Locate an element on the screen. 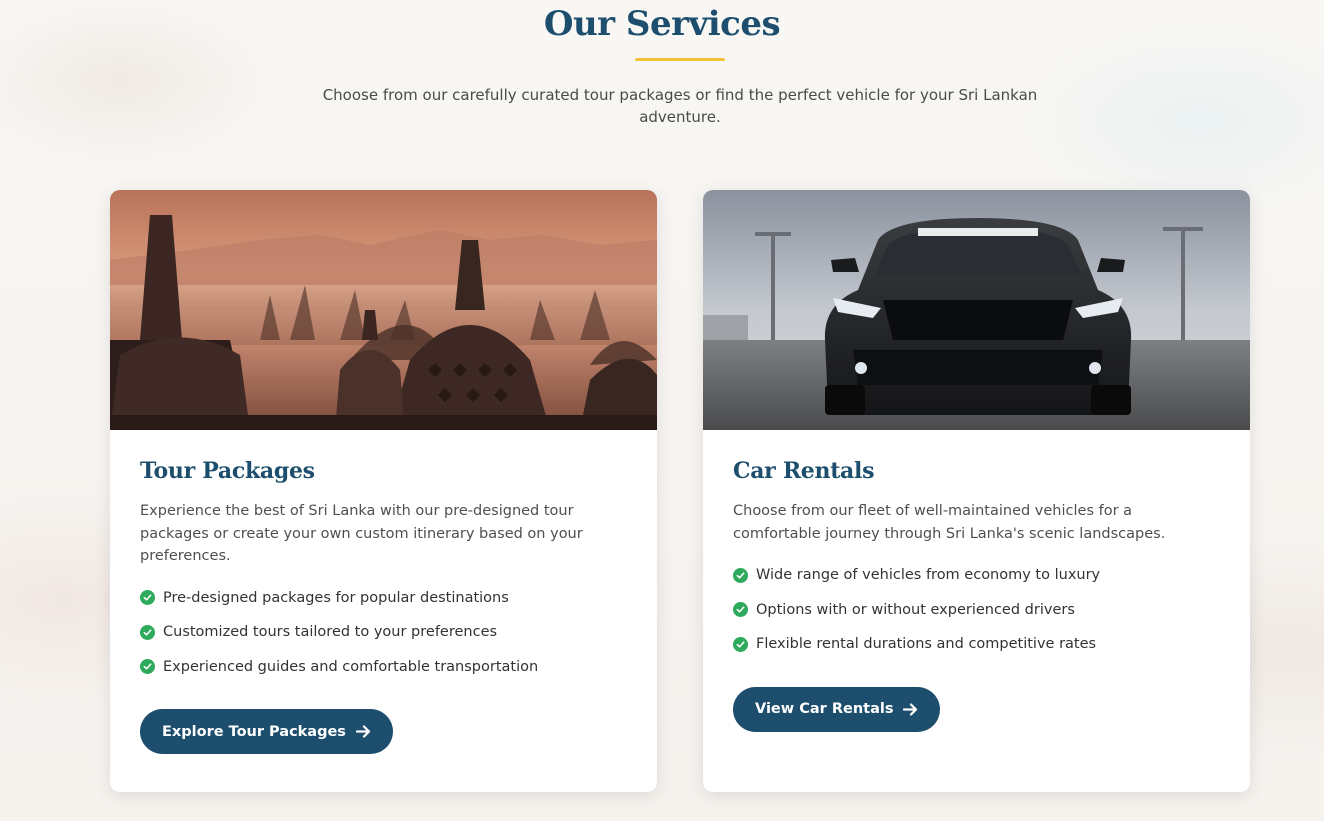 The image size is (1324, 821). tour-packages-image is located at coordinates (383, 310).